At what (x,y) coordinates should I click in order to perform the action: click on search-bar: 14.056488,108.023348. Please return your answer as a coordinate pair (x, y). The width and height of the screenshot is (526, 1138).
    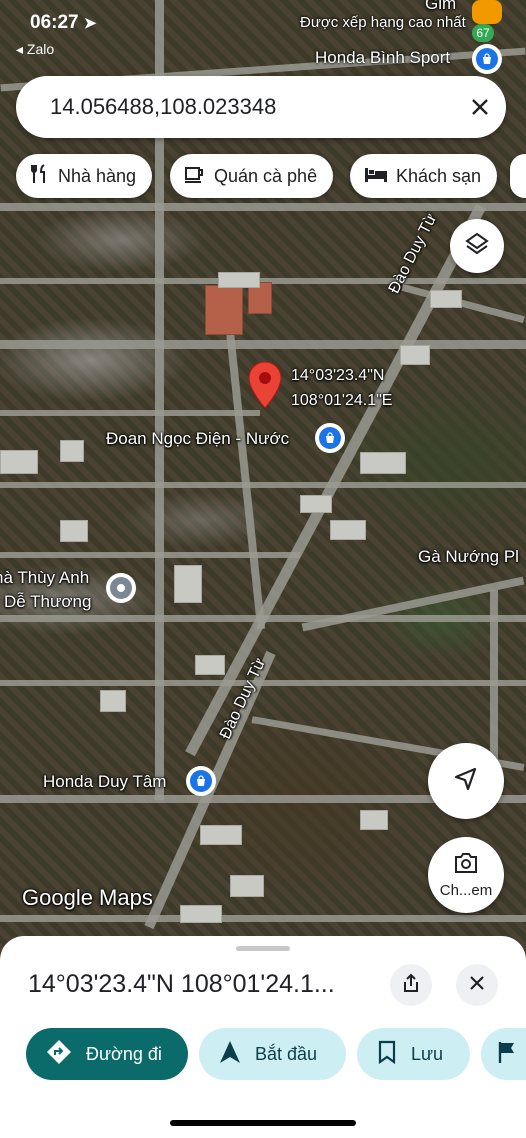
    Looking at the image, I should click on (261, 107).